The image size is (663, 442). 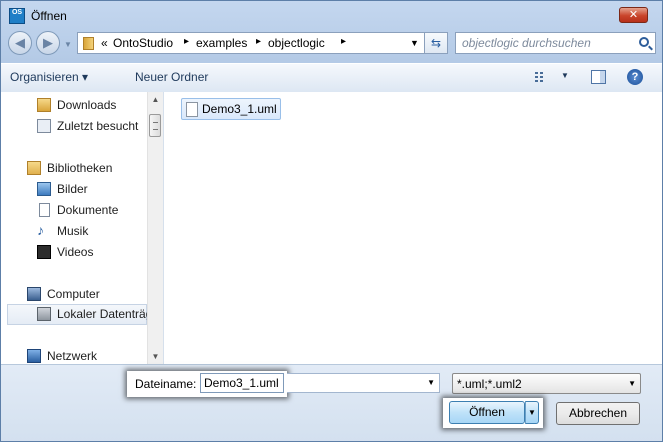 I want to click on dialog-title: Öffnen, so click(x=49, y=16).